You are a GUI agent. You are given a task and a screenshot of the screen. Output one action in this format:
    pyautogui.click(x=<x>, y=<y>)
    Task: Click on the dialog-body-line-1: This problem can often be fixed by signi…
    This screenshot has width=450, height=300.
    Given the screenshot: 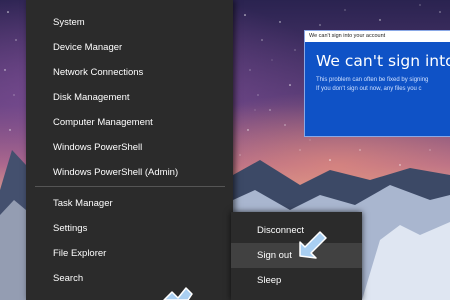 What is the action you would take?
    pyautogui.click(x=372, y=80)
    